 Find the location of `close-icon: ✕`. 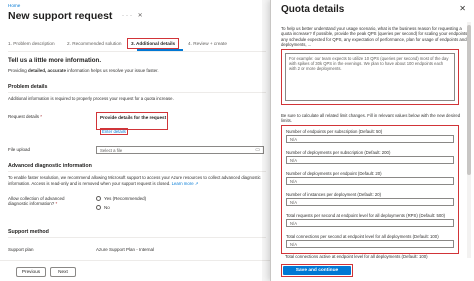

close-icon: ✕ is located at coordinates (462, 8).